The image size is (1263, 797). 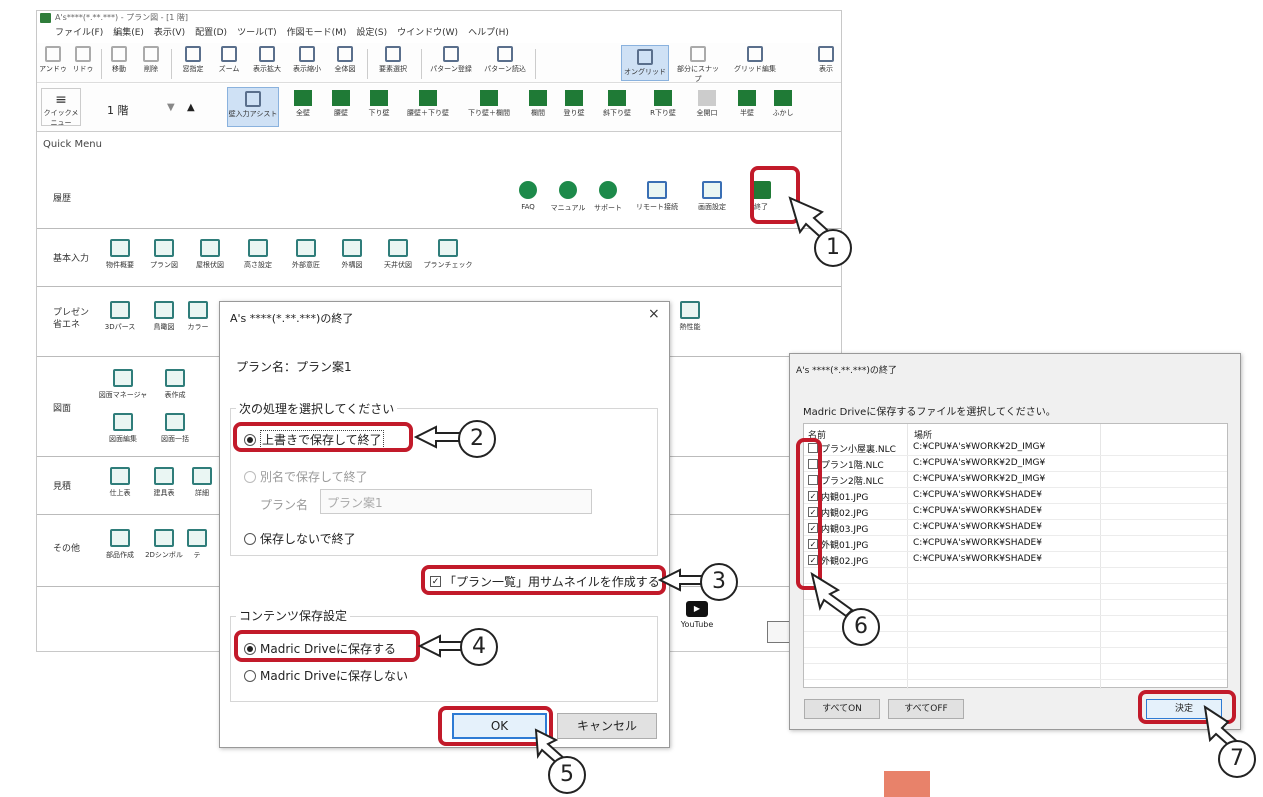 What do you see at coordinates (1015, 464) in the screenshot?
I see `list-item: プラン1階.NLC C:¥CPU¥A's¥WORK¥2D_IMG¥` at bounding box center [1015, 464].